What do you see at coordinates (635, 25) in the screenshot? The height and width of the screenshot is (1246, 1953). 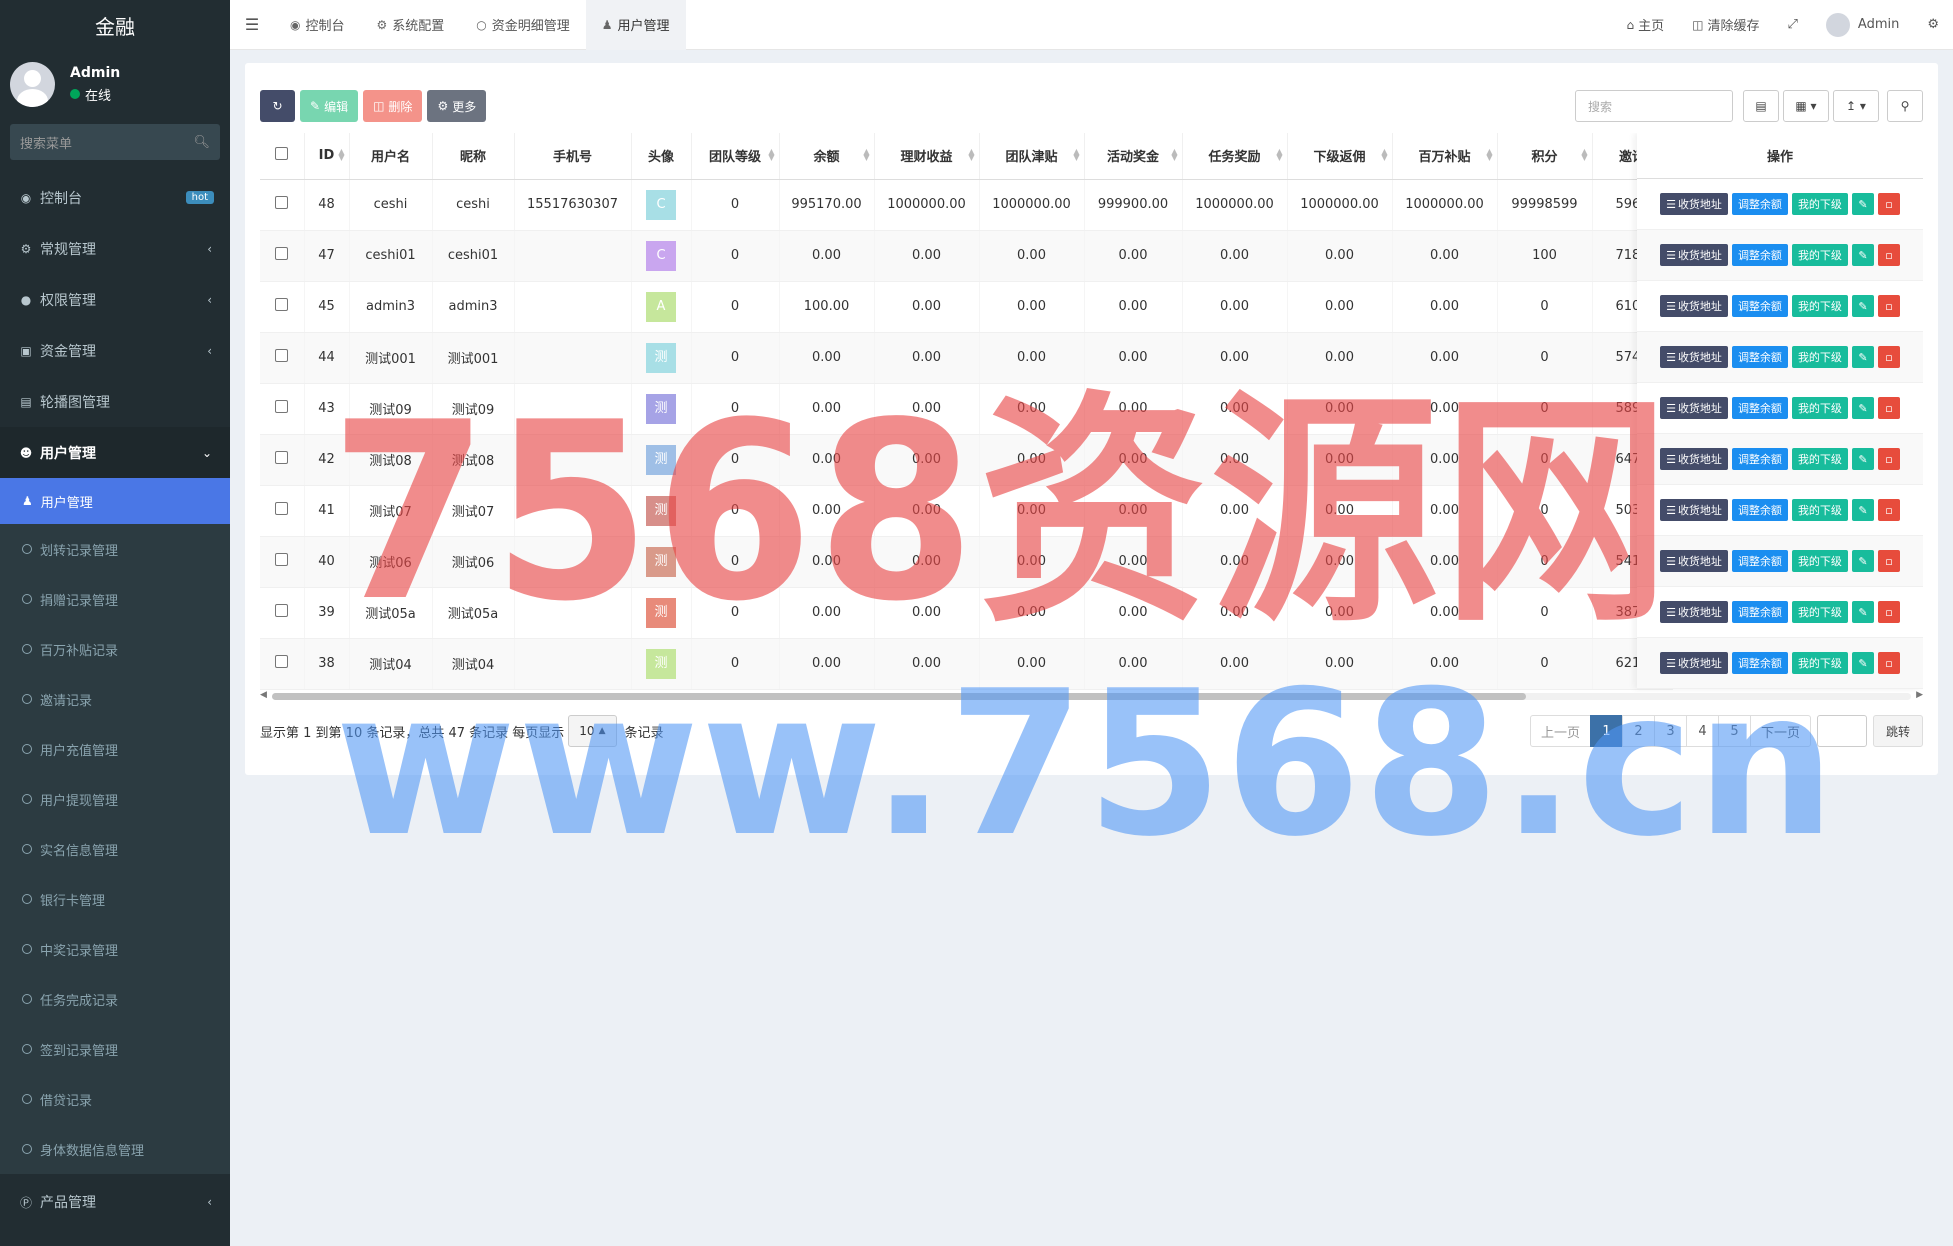 I see `tab-user-management: ♟ 用户管理` at bounding box center [635, 25].